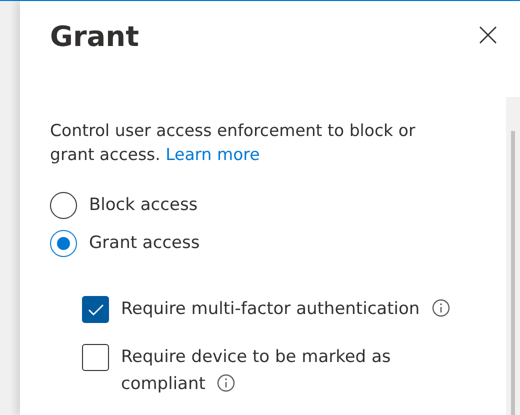 This screenshot has height=415, width=520. Describe the element at coordinates (513, 256) in the screenshot. I see `scrollbar` at that location.